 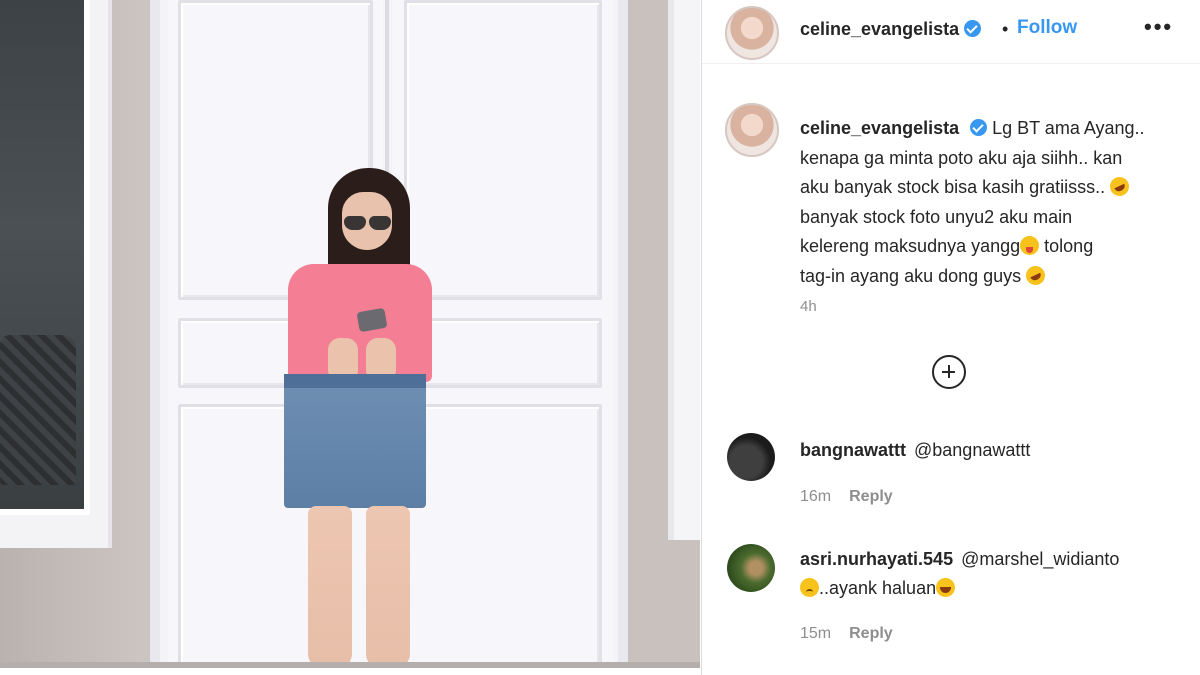 What do you see at coordinates (953, 187) in the screenshot?
I see `caption-line: aku banyak stock bisa kasih gratiisss..` at bounding box center [953, 187].